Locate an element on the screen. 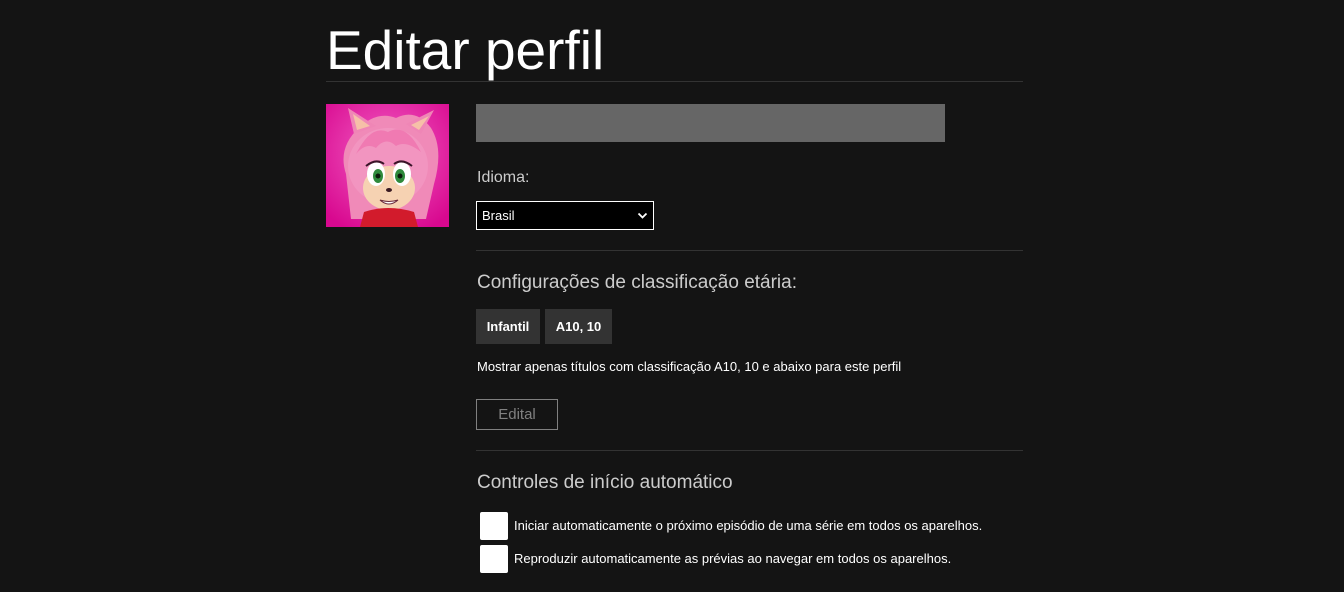  profile-avatar is located at coordinates (387, 165).